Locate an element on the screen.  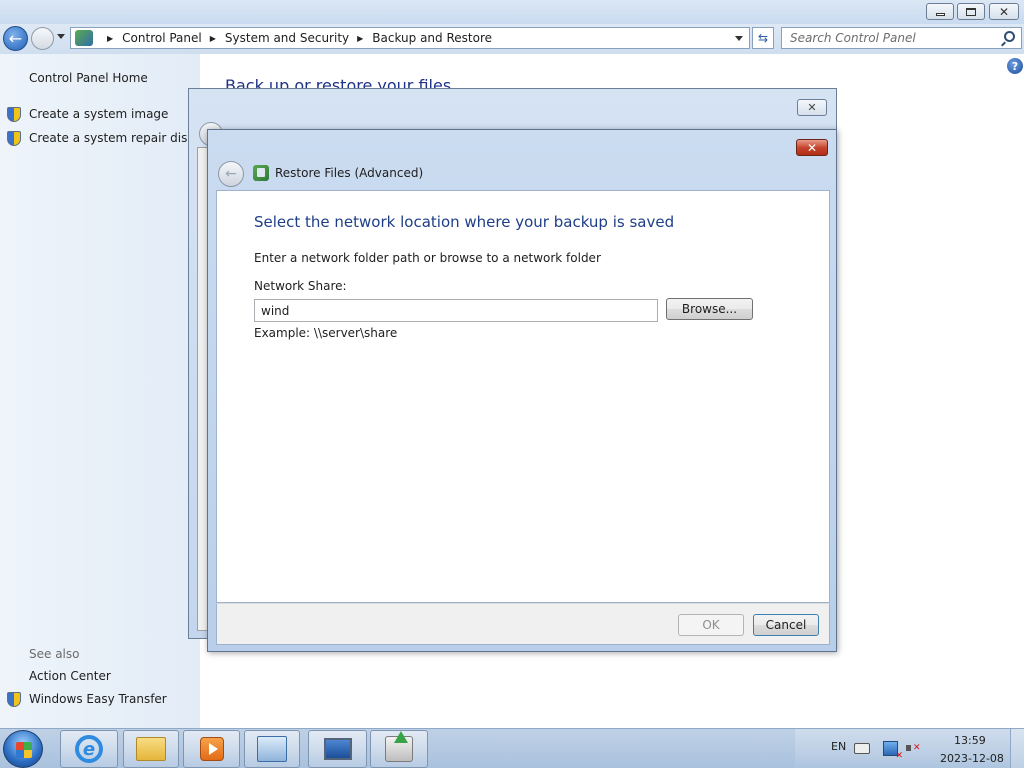
show-desktop-button is located at coordinates (1017, 748).